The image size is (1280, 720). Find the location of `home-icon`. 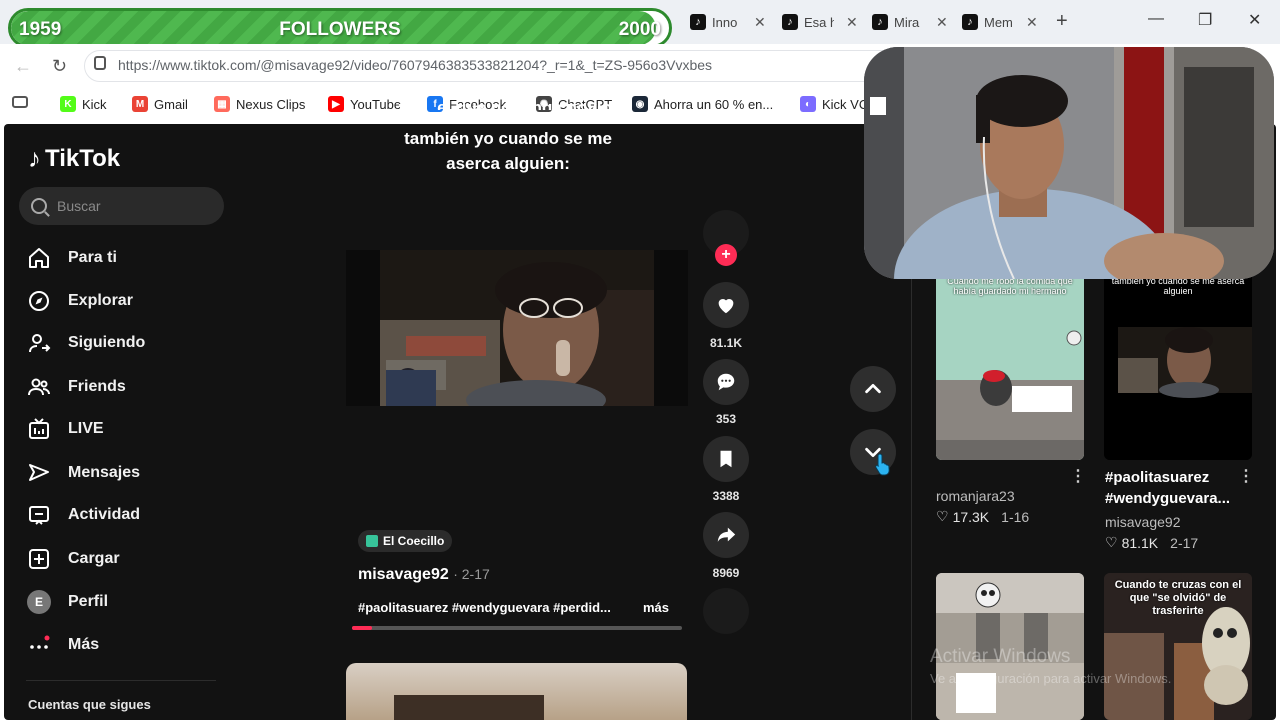

home-icon is located at coordinates (39, 258).